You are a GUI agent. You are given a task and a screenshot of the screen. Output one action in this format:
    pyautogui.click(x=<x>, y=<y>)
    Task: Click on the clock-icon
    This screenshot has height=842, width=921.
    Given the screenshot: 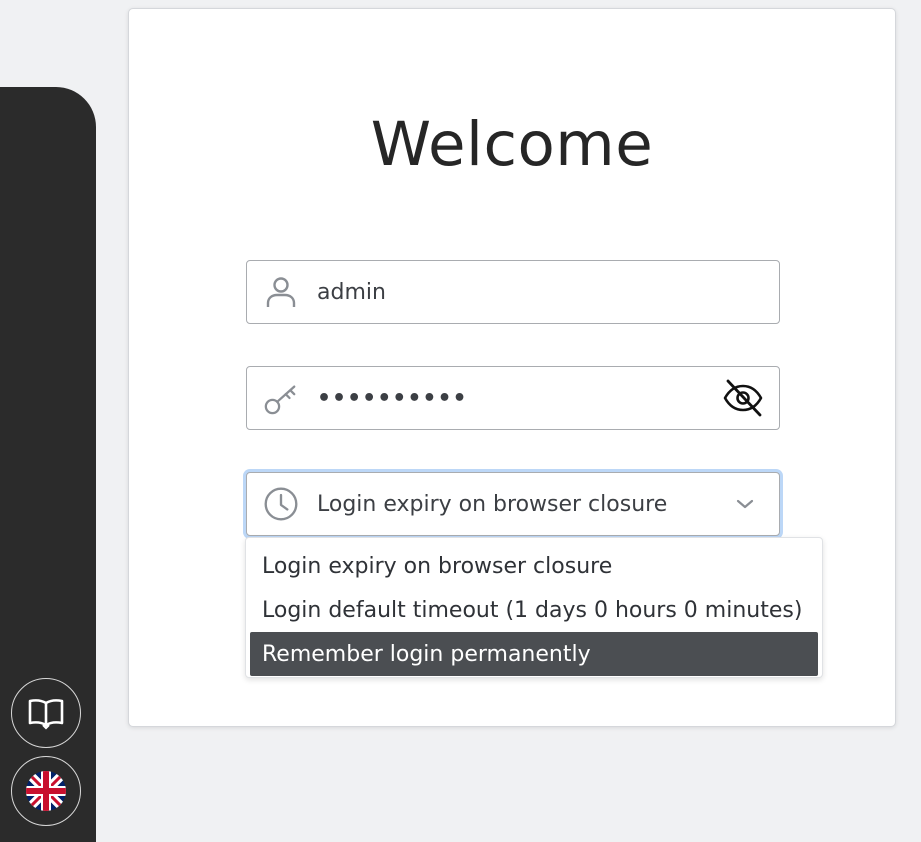 What is the action you would take?
    pyautogui.click(x=281, y=504)
    